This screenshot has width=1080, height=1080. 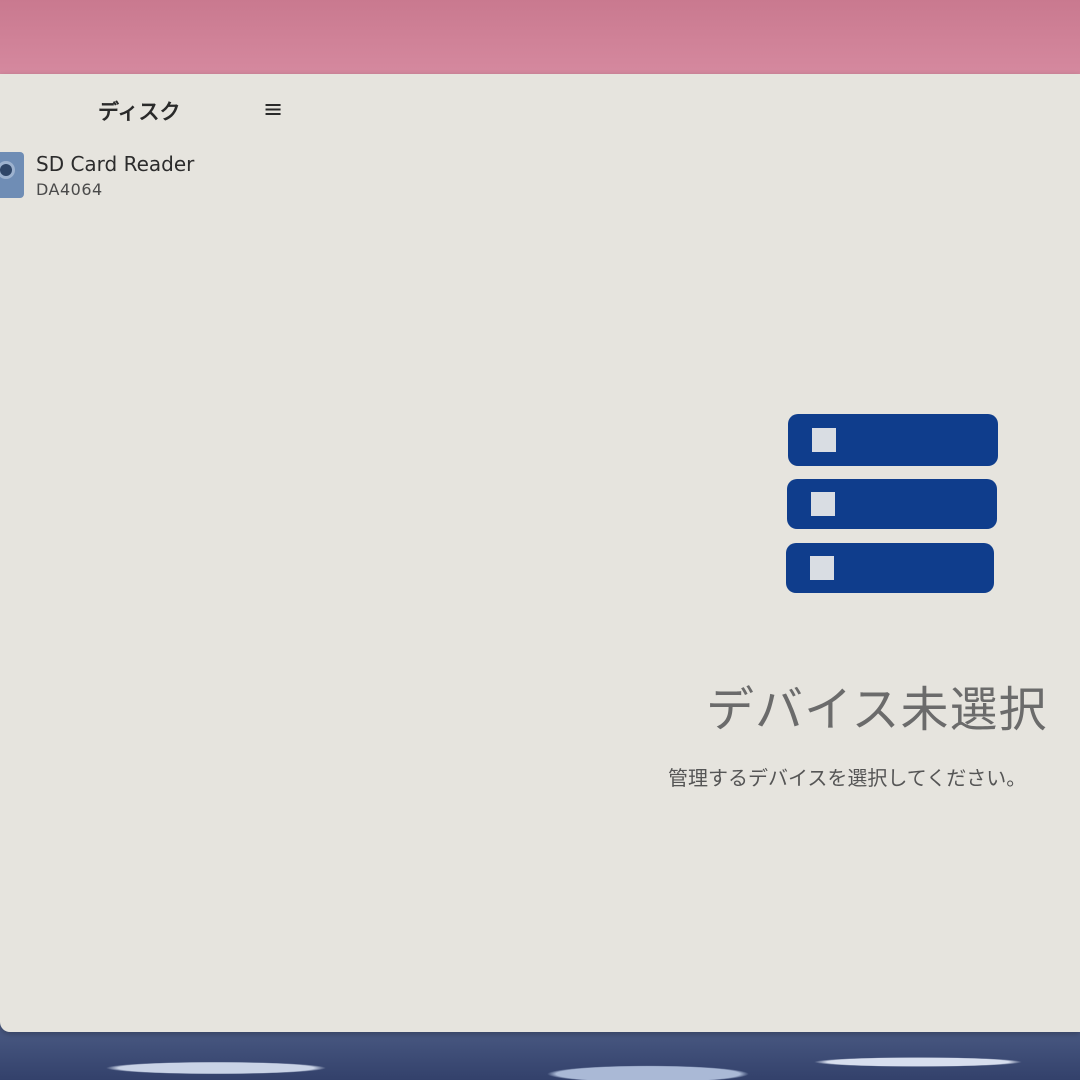 What do you see at coordinates (115, 164) in the screenshot?
I see `disk-name: SD Card Reader` at bounding box center [115, 164].